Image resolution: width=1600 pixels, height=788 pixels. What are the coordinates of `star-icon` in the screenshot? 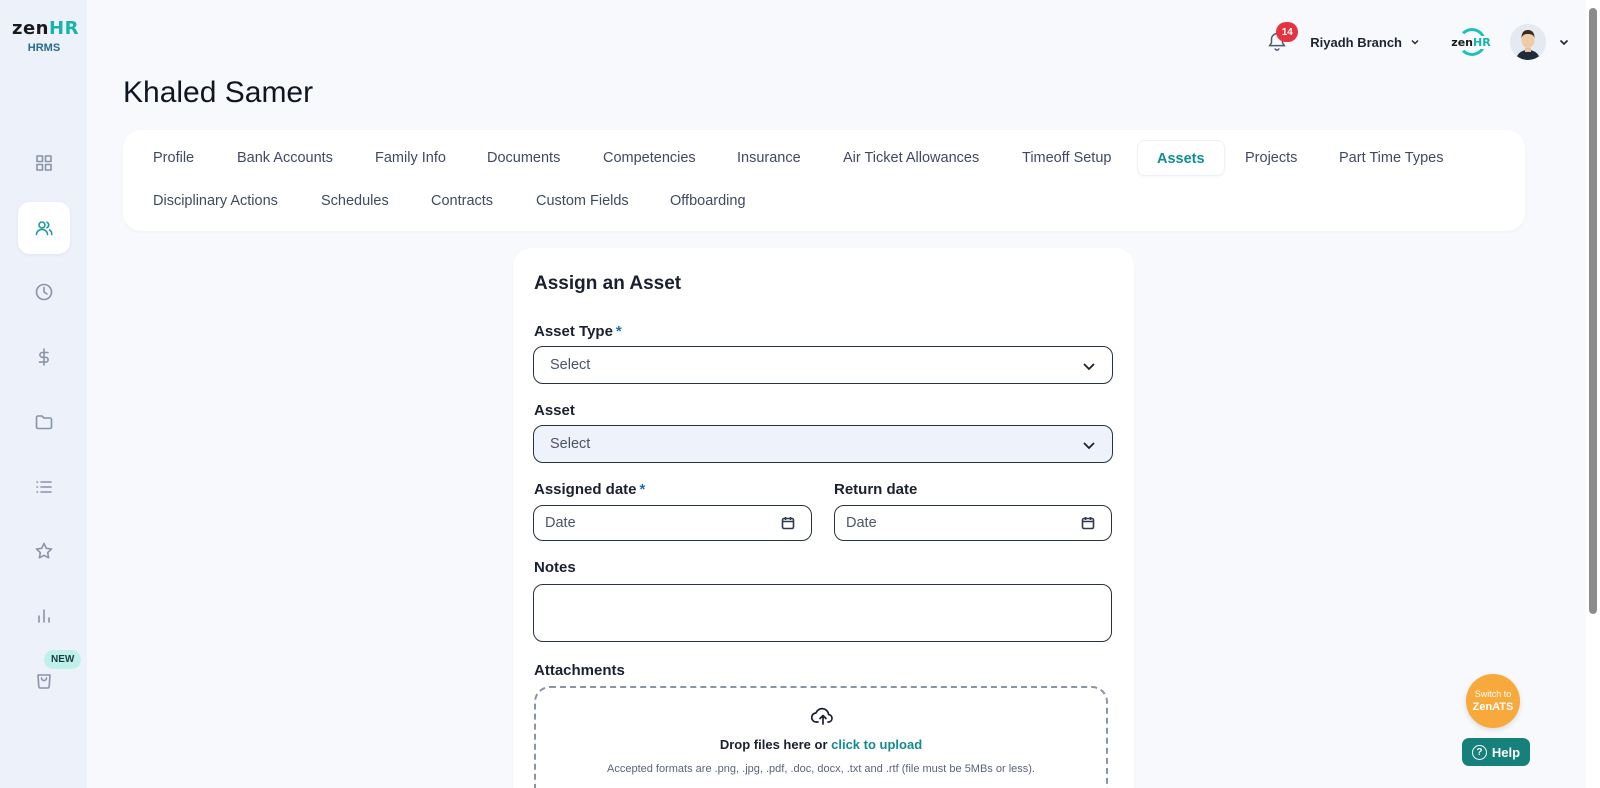 It's located at (44, 550).